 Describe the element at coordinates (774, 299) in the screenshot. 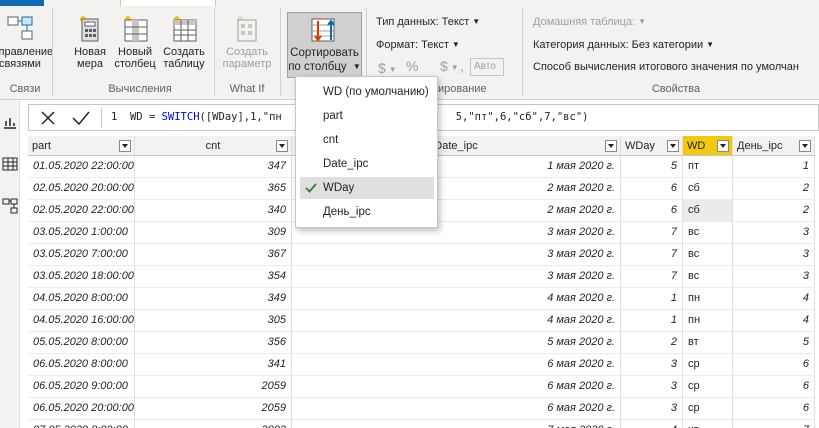

I see `cell-den-ipc: 4` at that location.